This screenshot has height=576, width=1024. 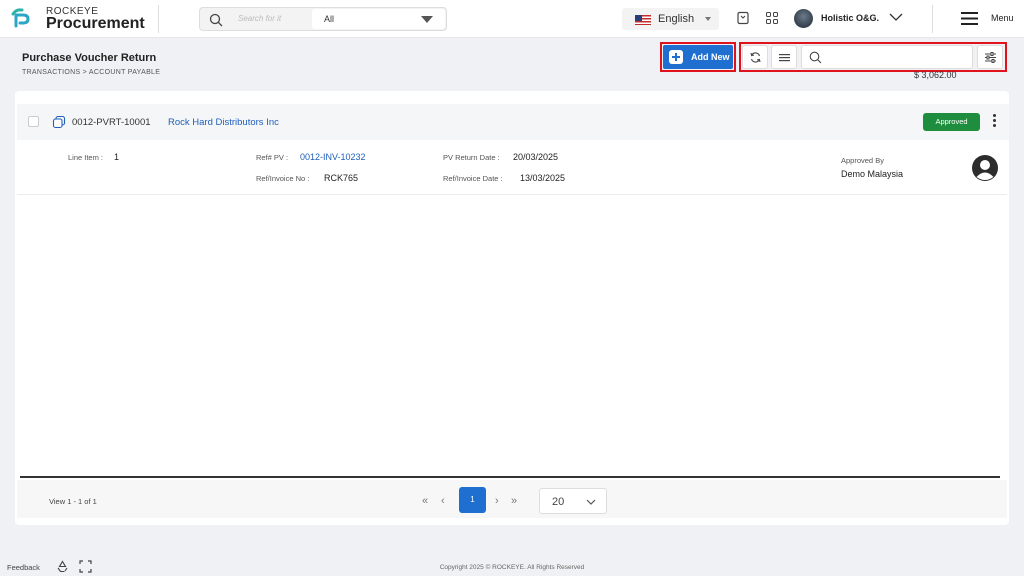 I want to click on first-page-icon: «, so click(x=425, y=501).